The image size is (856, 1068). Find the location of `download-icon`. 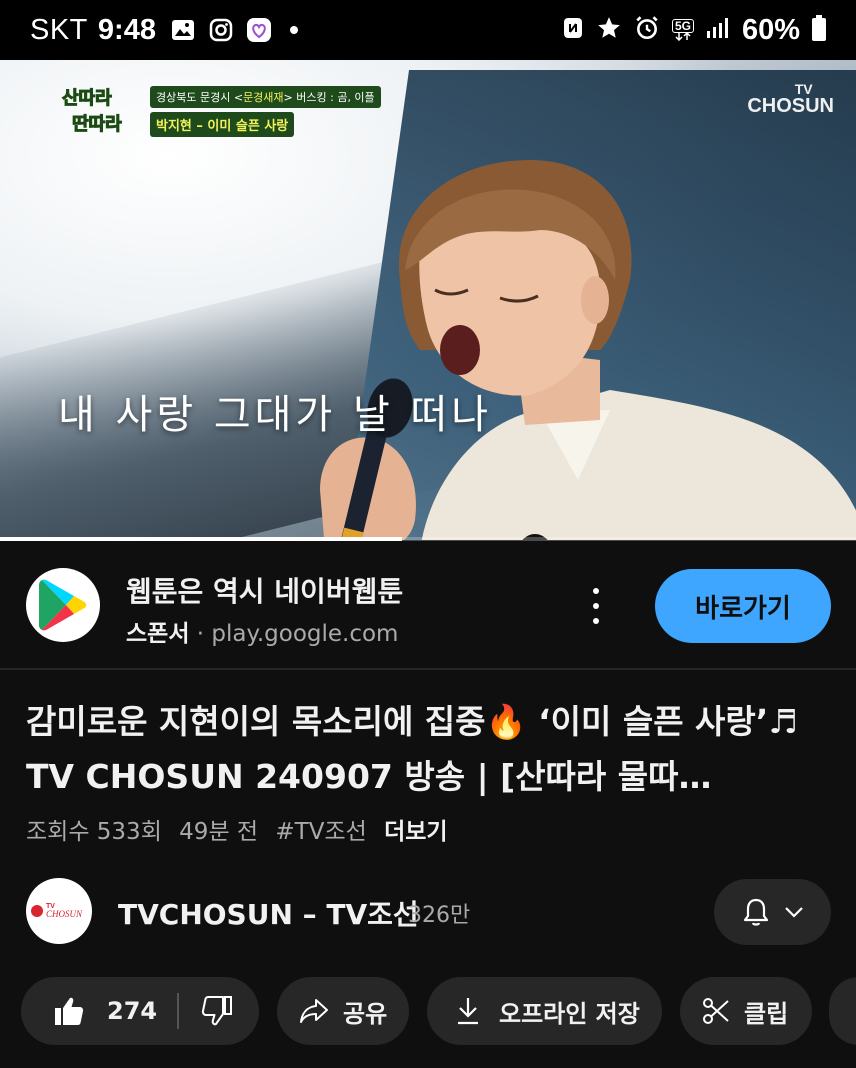

download-icon is located at coordinates (468, 1011).